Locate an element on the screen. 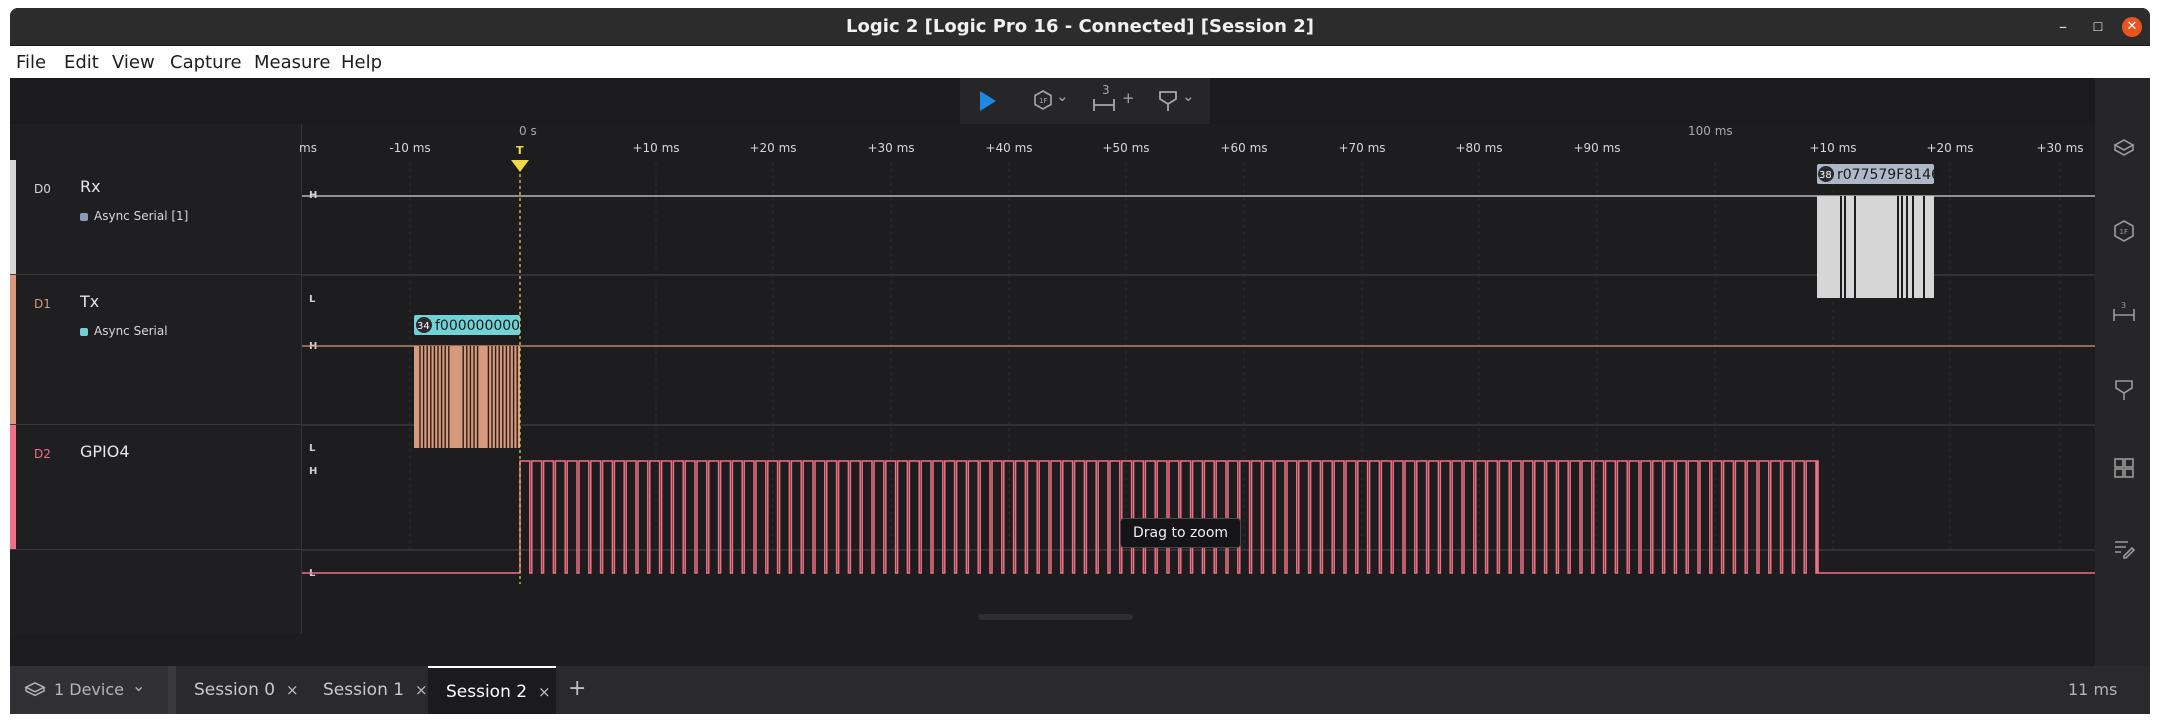 This screenshot has width=2159, height=723. trigger-label: T is located at coordinates (520, 150).